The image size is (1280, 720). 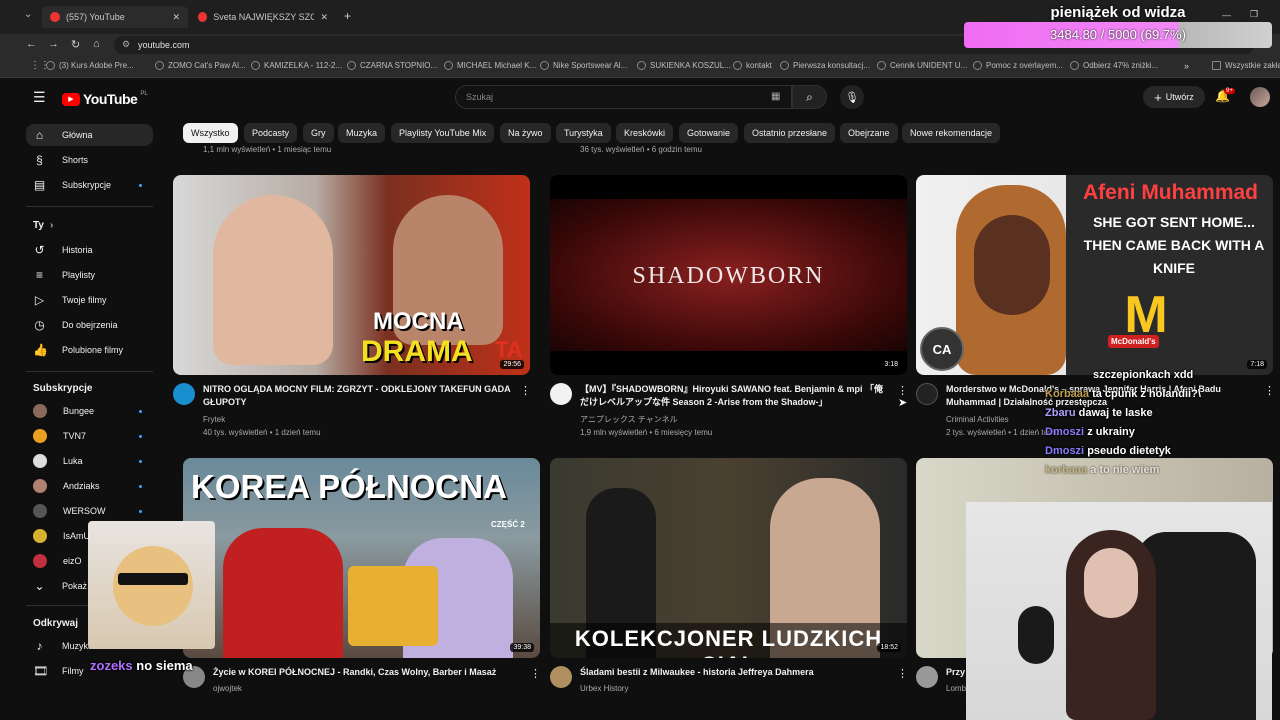 What do you see at coordinates (977, 419) in the screenshot?
I see `channel-name: Criminal Activities` at bounding box center [977, 419].